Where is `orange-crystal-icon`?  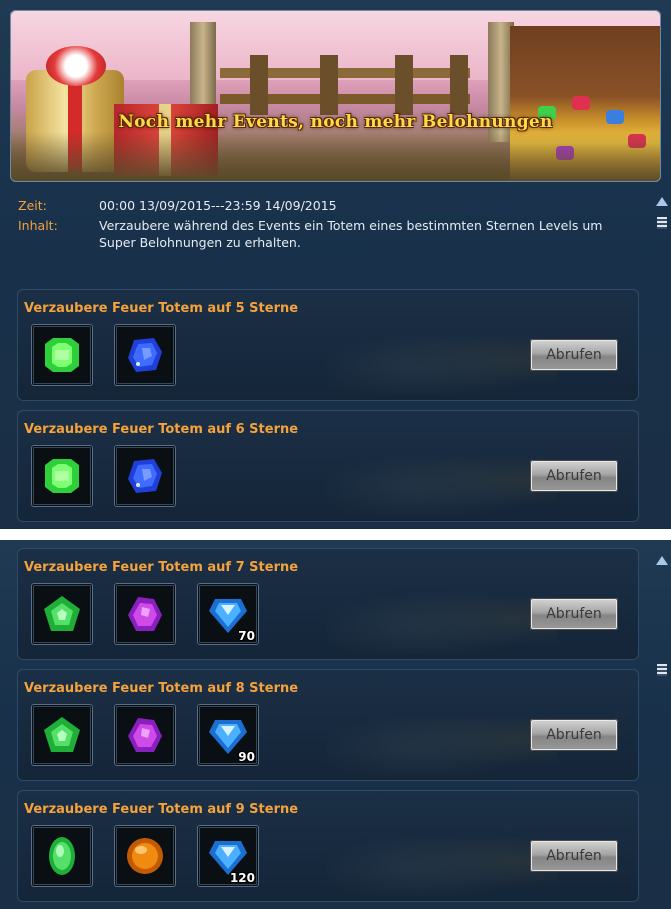 orange-crystal-icon is located at coordinates (145, 856).